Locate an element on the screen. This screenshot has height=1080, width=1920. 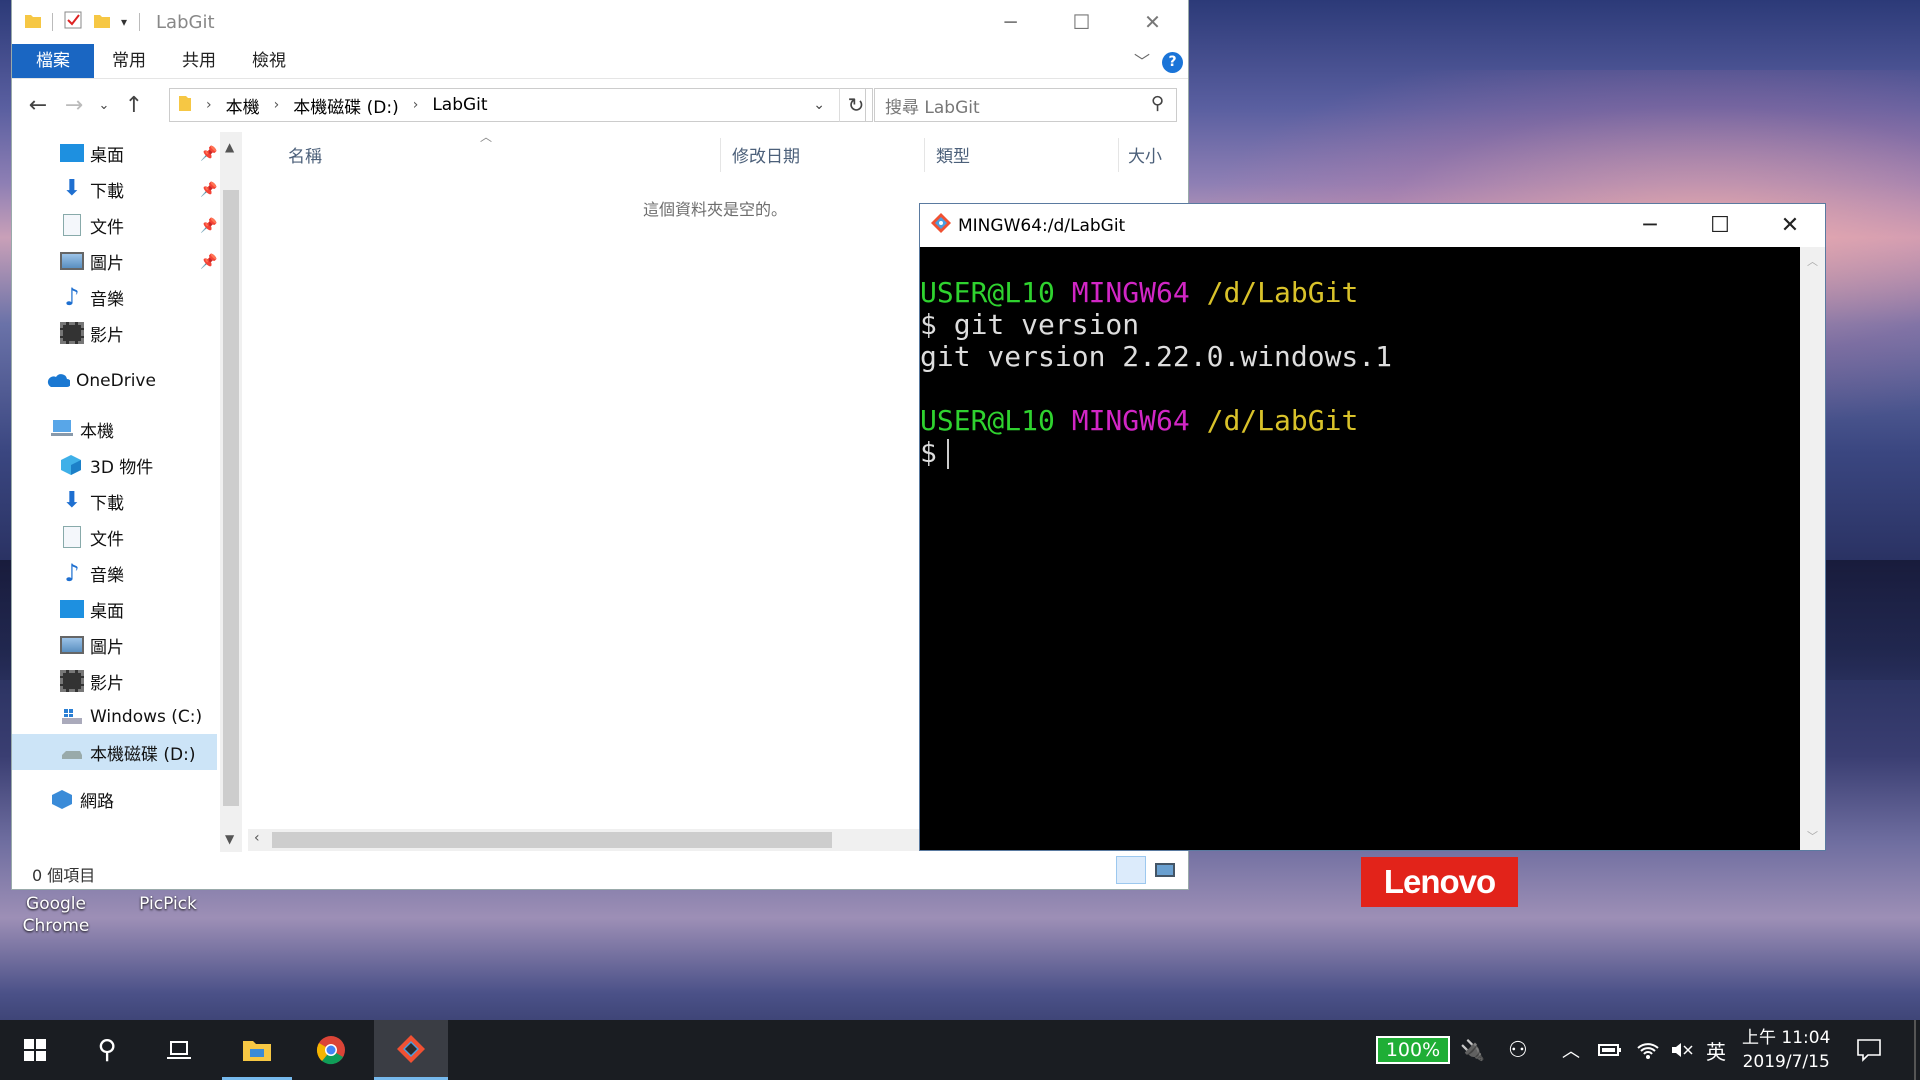
nav-desktop: 桌面 is located at coordinates (92, 609).